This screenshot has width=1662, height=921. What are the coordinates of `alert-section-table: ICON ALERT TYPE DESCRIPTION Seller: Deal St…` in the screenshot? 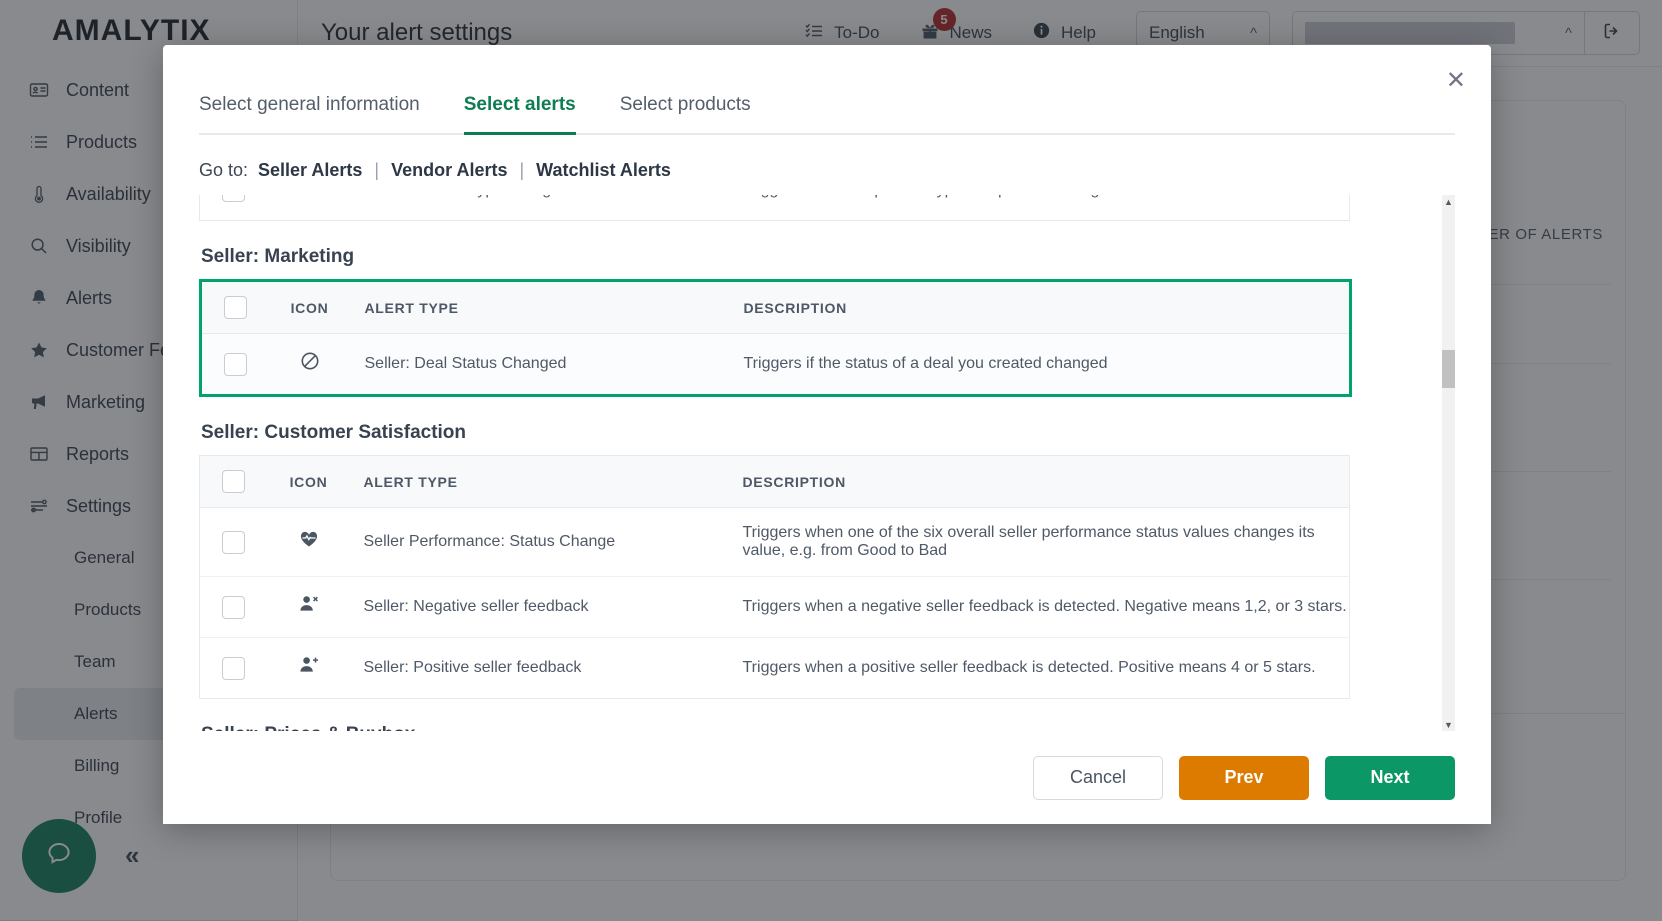 It's located at (775, 338).